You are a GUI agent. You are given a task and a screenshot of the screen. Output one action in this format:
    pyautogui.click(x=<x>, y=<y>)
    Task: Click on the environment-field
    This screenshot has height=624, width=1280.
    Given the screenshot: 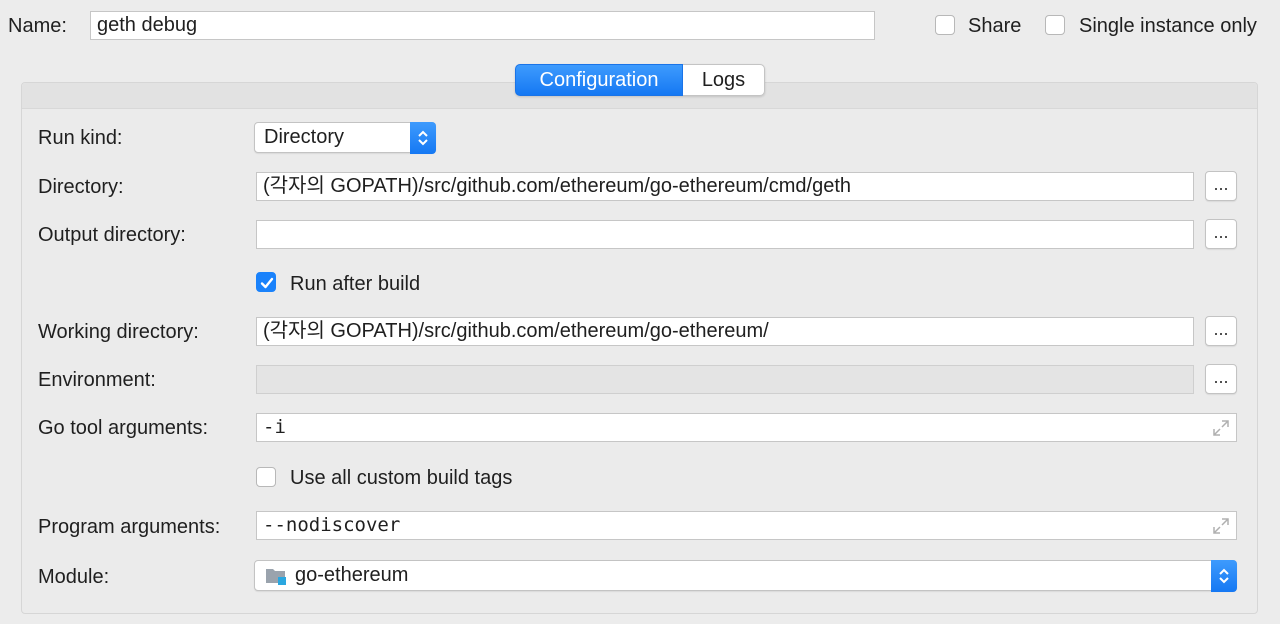 What is the action you would take?
    pyautogui.click(x=725, y=379)
    